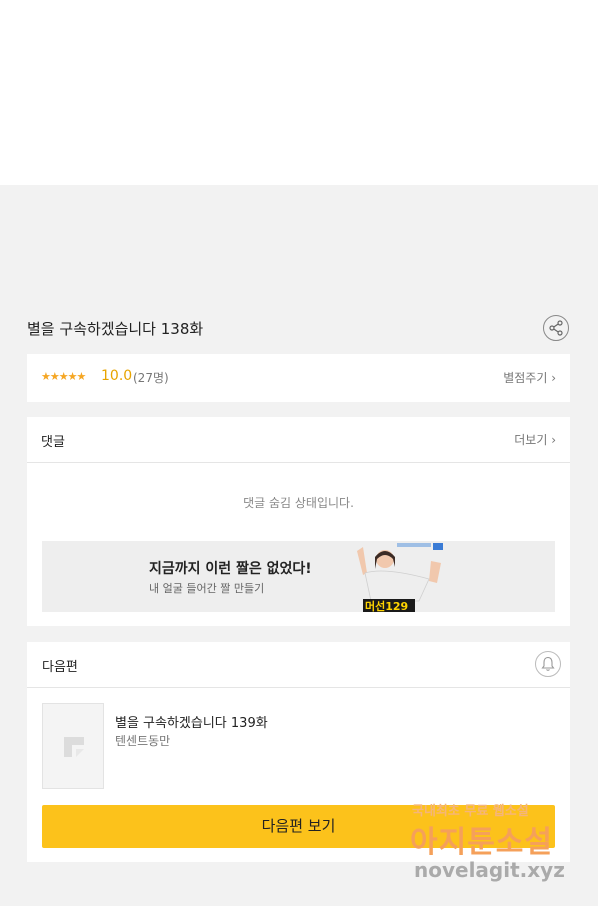 This screenshot has height=906, width=598. I want to click on next-episode-author: 텐센트동만, so click(143, 741).